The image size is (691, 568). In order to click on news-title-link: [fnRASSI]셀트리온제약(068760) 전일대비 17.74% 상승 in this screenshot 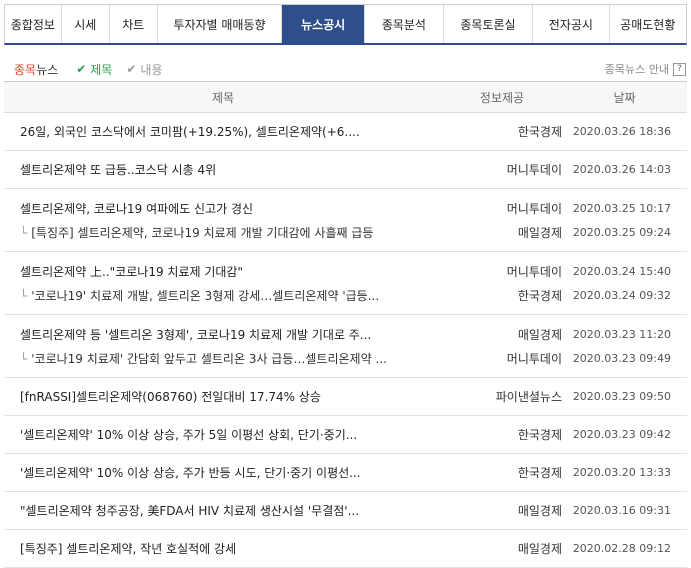, I will do `click(223, 396)`.